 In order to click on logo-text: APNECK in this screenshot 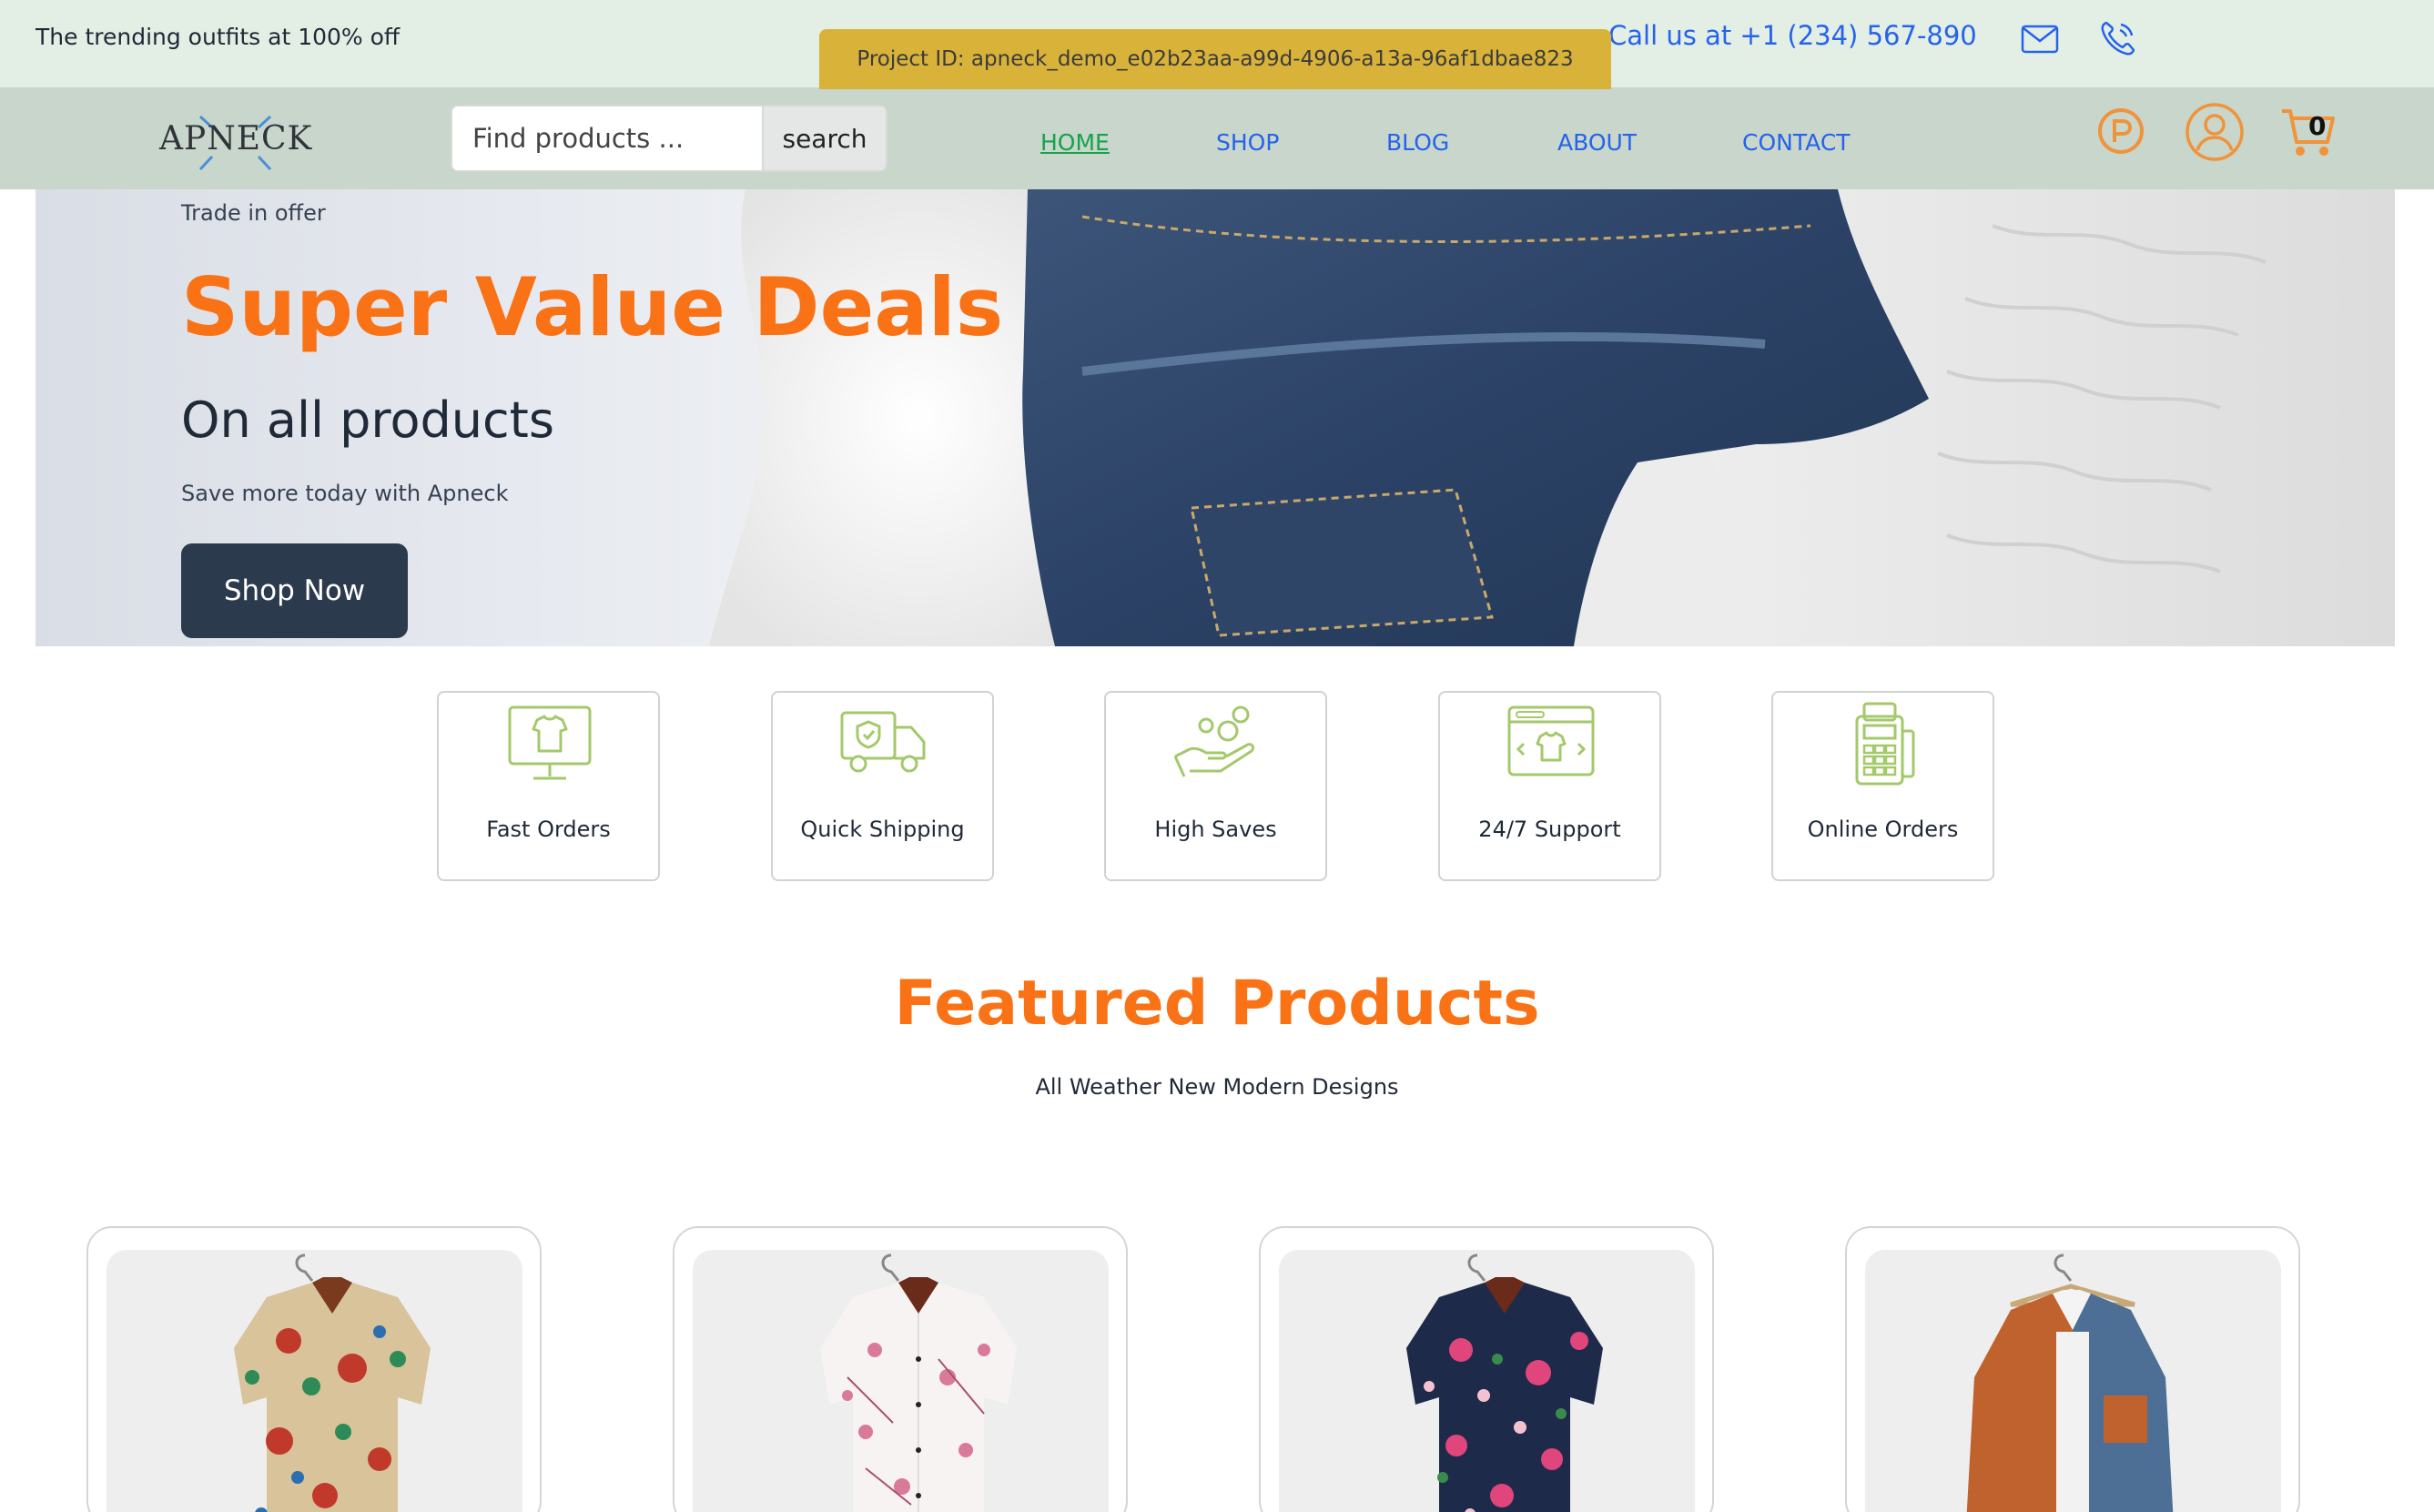, I will do `click(236, 138)`.